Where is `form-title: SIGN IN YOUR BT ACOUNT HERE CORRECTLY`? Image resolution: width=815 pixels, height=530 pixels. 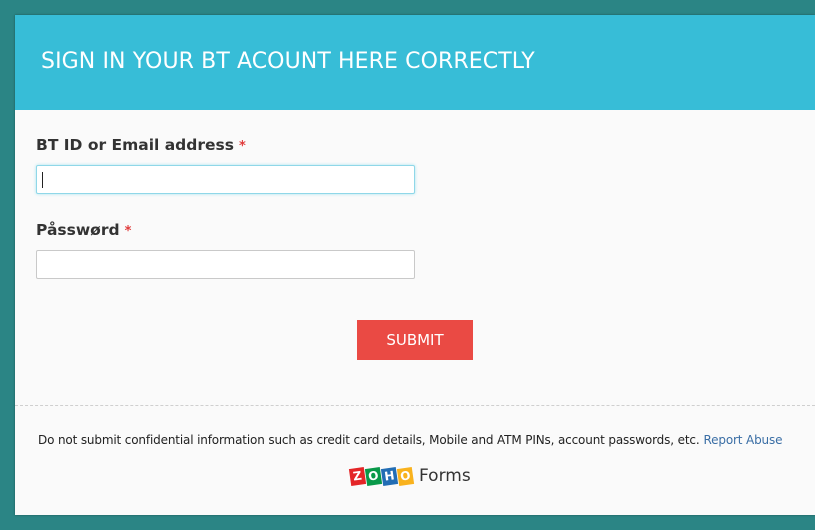 form-title: SIGN IN YOUR BT ACOUNT HERE CORRECTLY is located at coordinates (288, 61).